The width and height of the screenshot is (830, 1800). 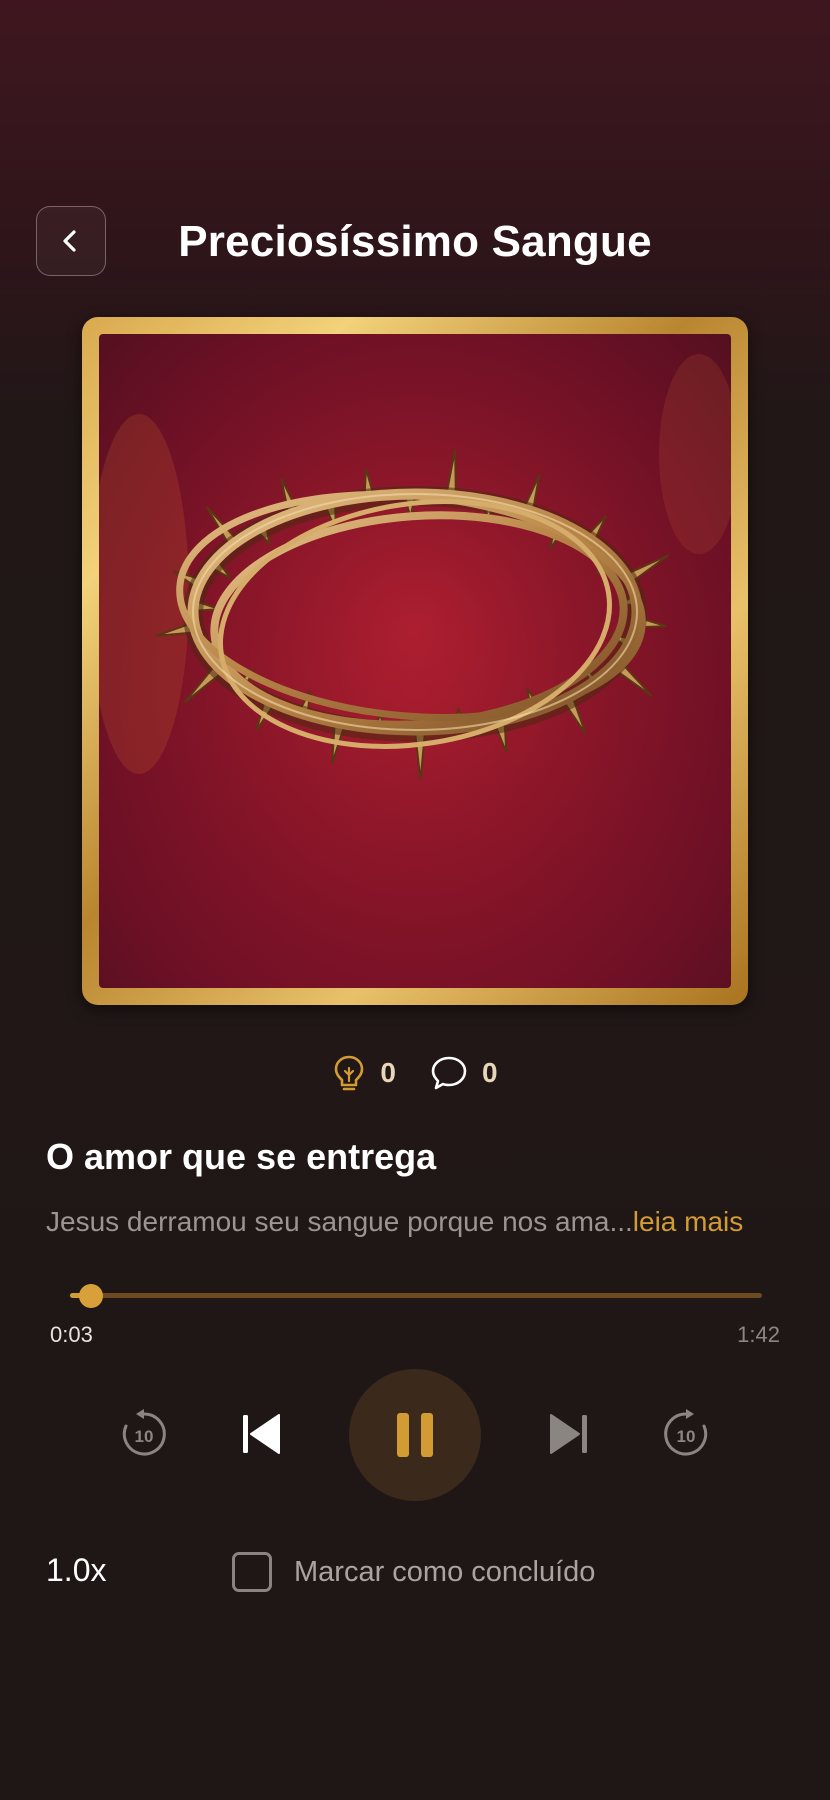 I want to click on skip-next-icon, so click(x=568, y=1434).